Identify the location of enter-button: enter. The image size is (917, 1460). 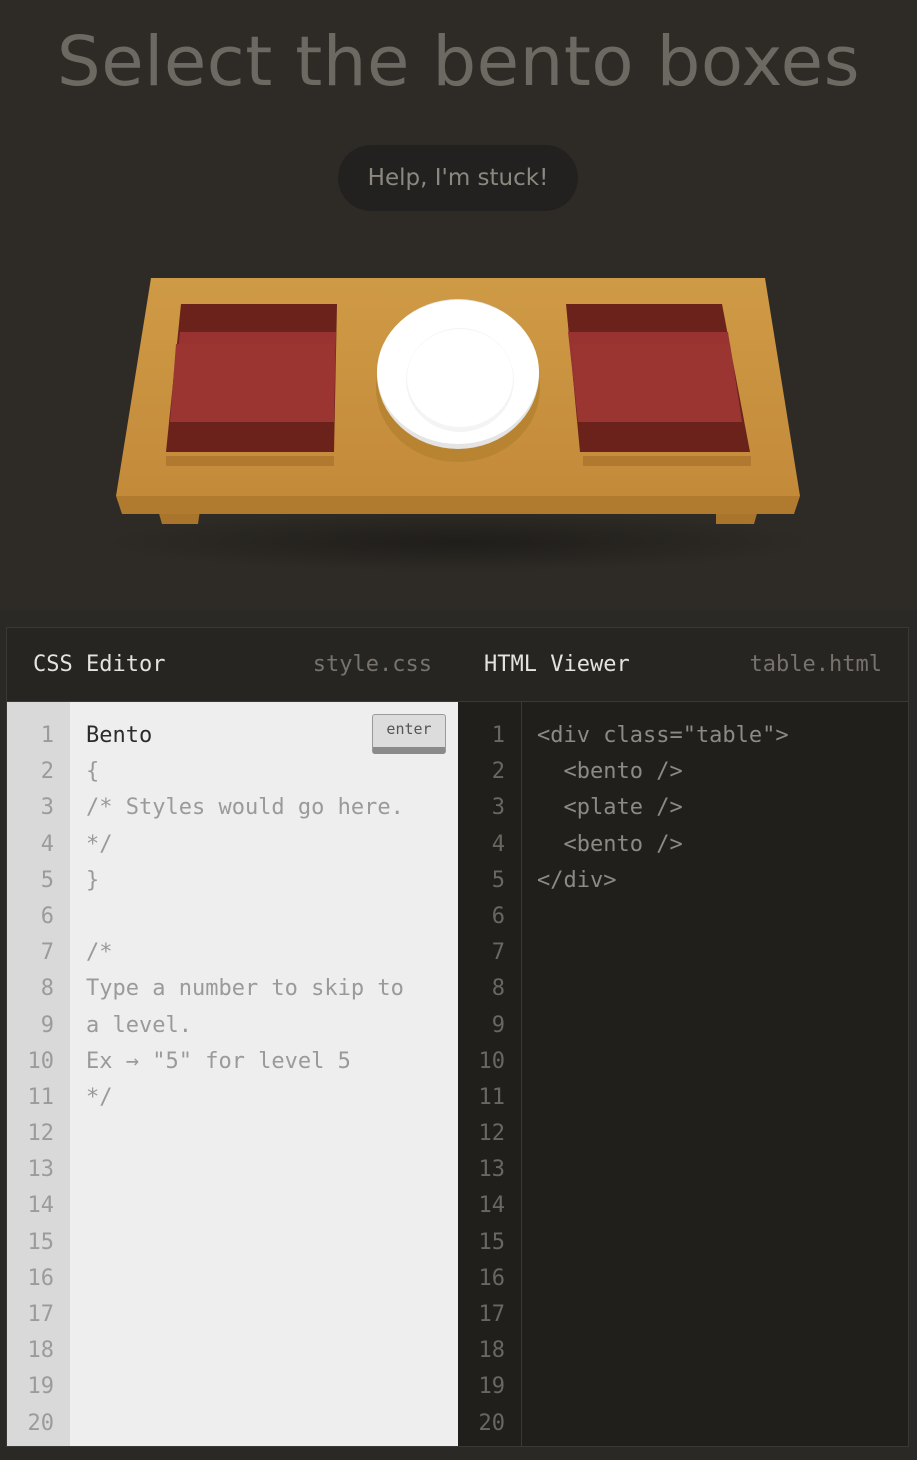
(409, 734).